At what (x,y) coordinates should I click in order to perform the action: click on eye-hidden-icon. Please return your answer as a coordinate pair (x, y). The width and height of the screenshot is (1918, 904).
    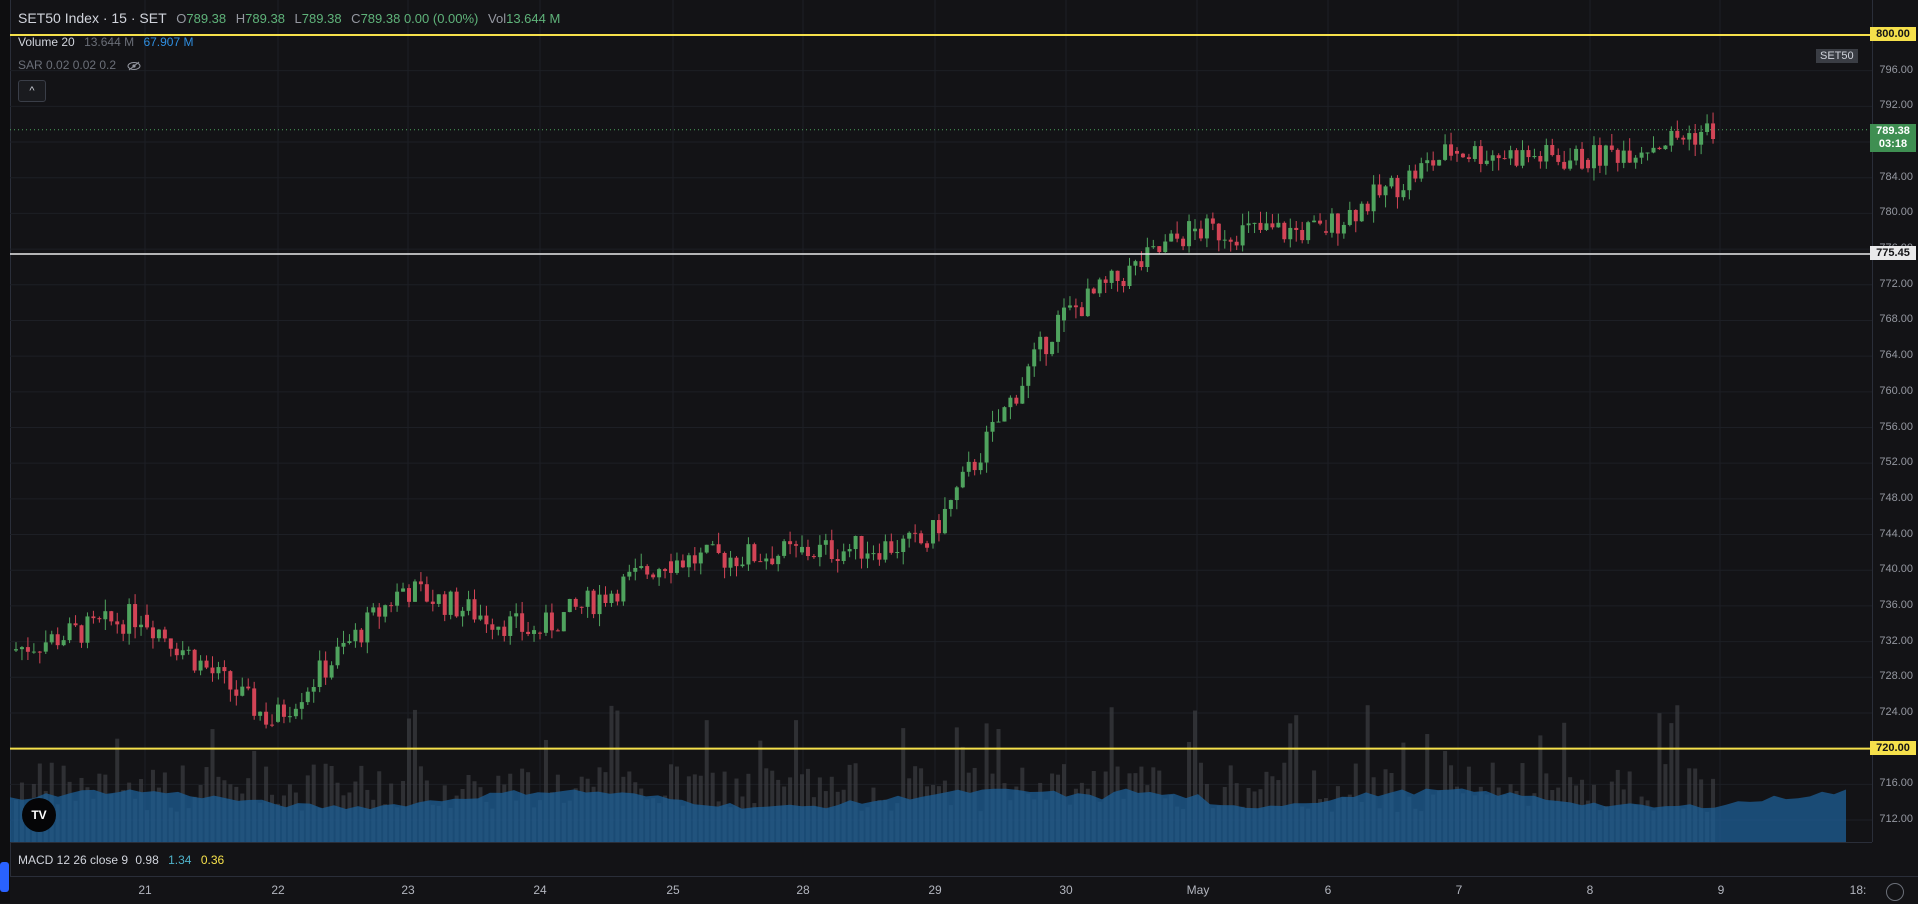
    Looking at the image, I should click on (134, 66).